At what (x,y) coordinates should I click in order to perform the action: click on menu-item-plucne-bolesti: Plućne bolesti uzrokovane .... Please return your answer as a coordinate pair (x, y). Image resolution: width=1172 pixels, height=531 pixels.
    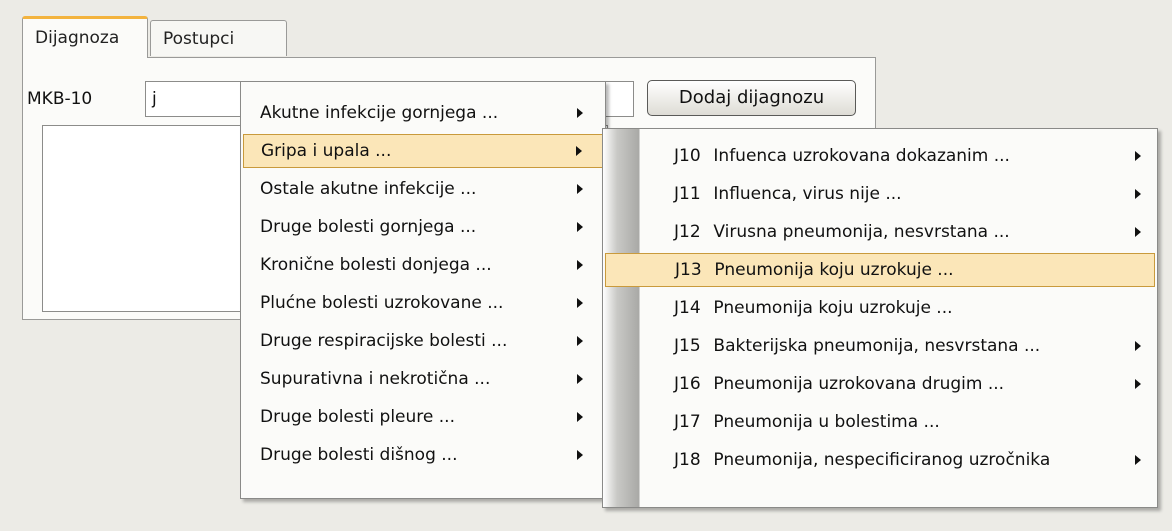
    Looking at the image, I should click on (423, 303).